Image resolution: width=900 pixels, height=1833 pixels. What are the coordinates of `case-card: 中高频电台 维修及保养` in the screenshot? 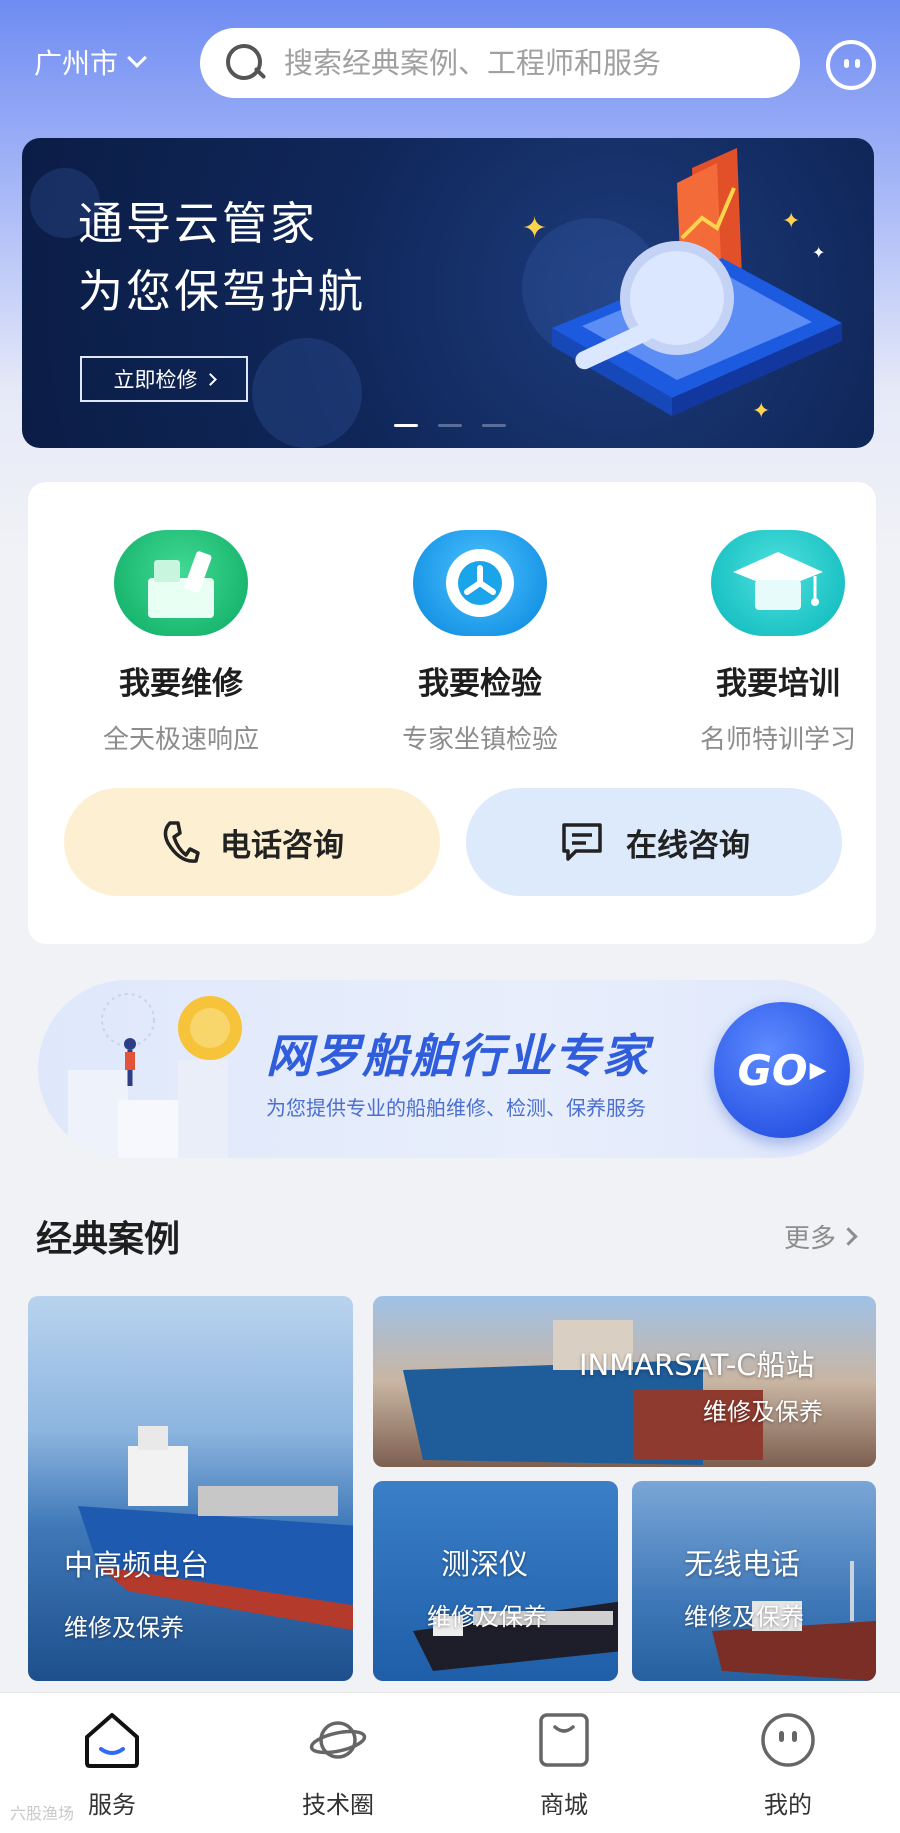 It's located at (190, 1488).